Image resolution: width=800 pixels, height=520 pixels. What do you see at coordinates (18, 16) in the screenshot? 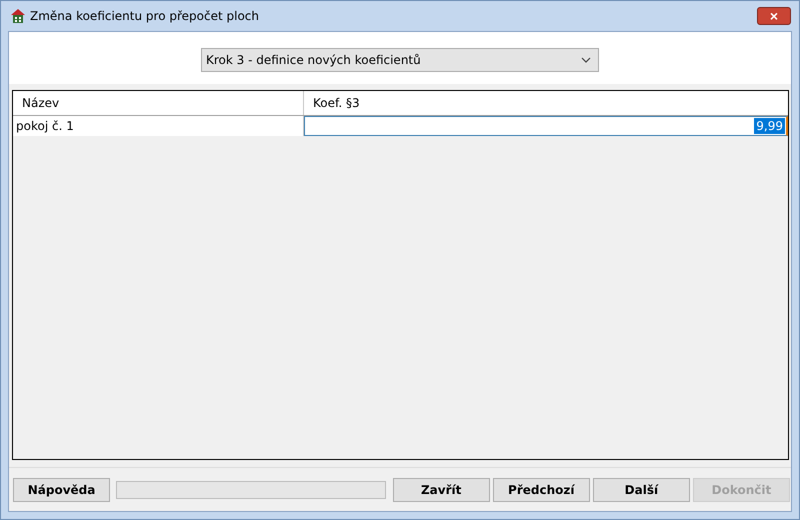
I see `house-icon` at bounding box center [18, 16].